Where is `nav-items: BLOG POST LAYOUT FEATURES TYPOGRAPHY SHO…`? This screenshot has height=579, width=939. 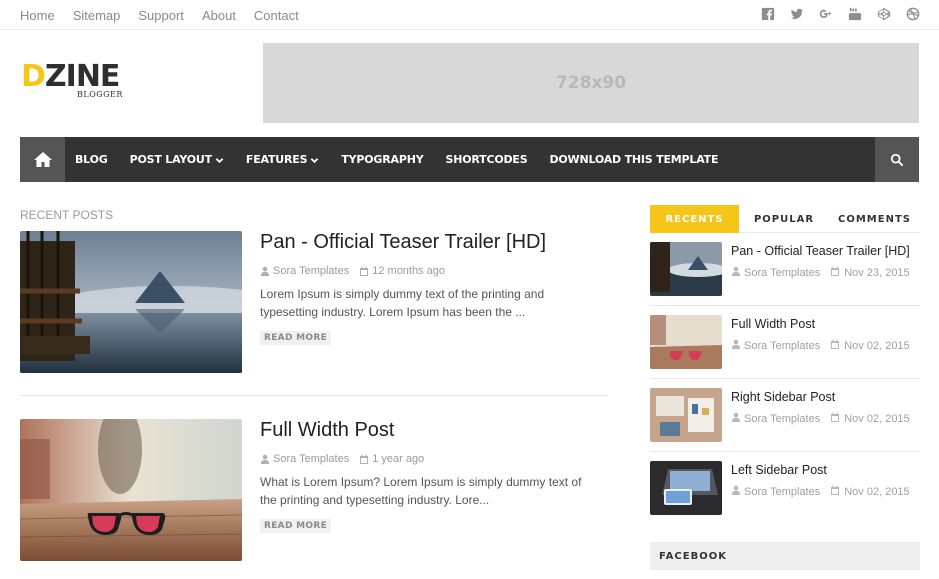 nav-items: BLOG POST LAYOUT FEATURES TYPOGRAPHY SHO… is located at coordinates (402, 159).